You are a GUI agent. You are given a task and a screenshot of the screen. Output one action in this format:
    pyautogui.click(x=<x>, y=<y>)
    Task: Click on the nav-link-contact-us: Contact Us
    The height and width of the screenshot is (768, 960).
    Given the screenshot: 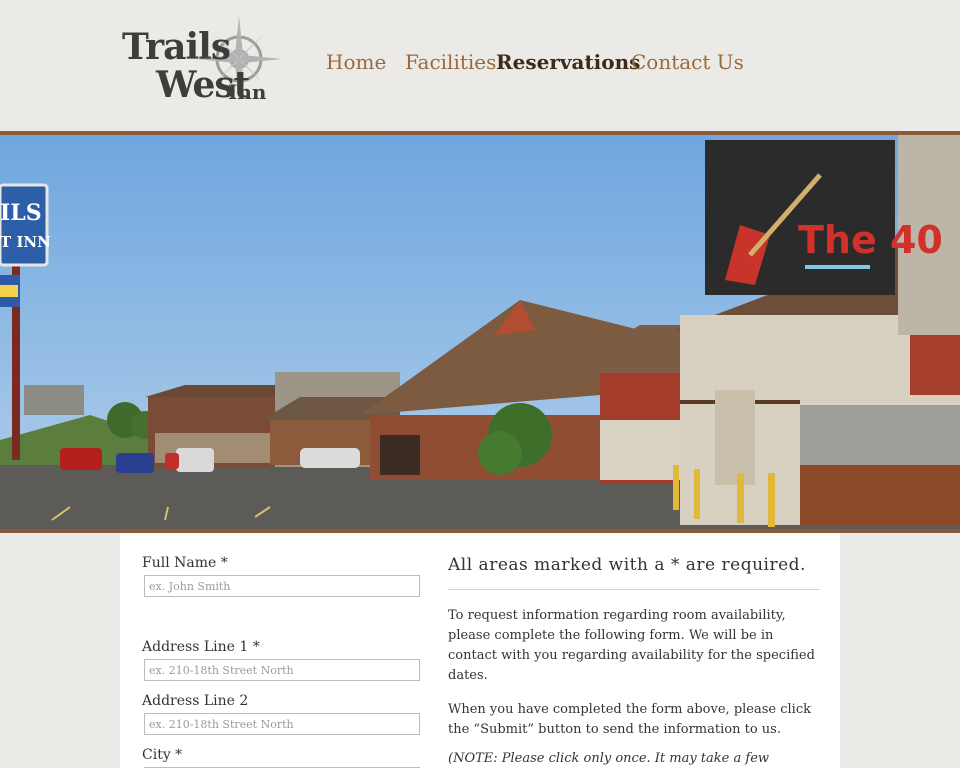 What is the action you would take?
    pyautogui.click(x=687, y=62)
    